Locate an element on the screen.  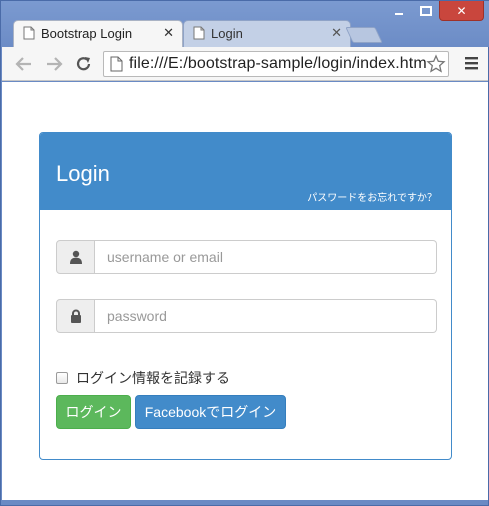
username-group is located at coordinates (246, 257).